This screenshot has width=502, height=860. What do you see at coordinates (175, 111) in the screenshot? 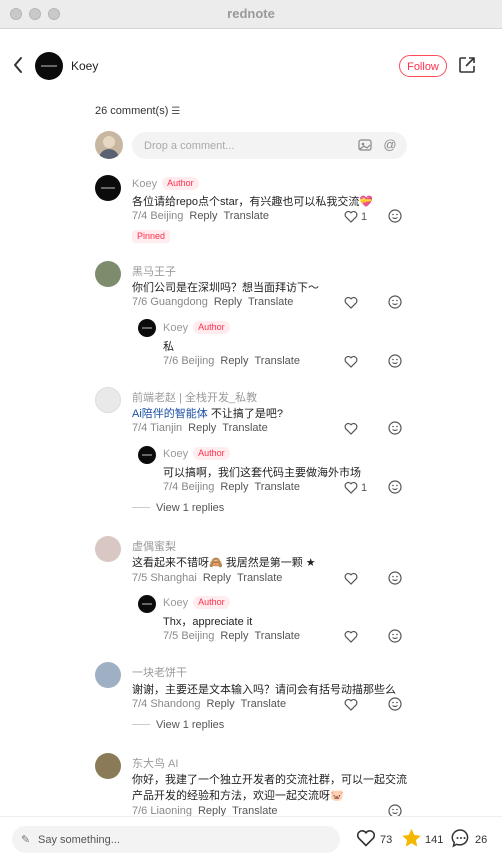
I see `filter-icon: ☰` at bounding box center [175, 111].